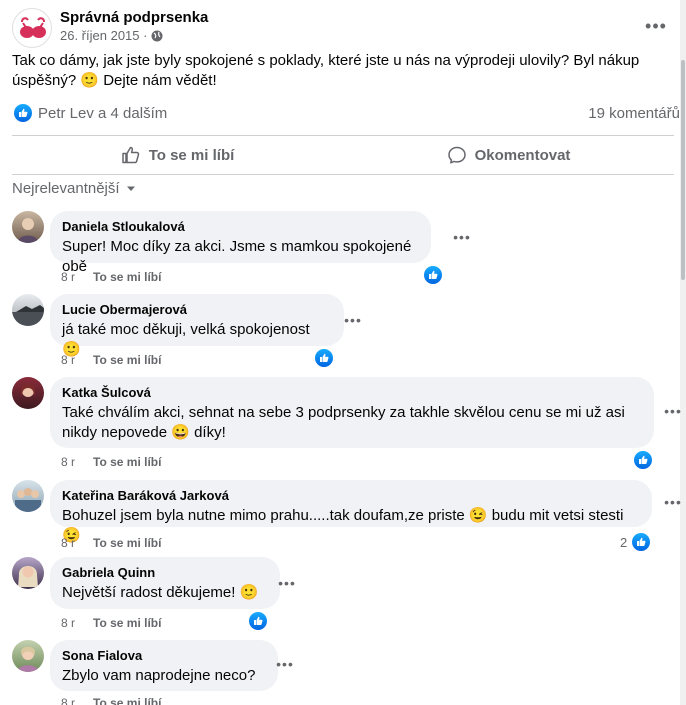  Describe the element at coordinates (103, 35) in the screenshot. I see `post-date: 26. říjen 2015 ·` at that location.